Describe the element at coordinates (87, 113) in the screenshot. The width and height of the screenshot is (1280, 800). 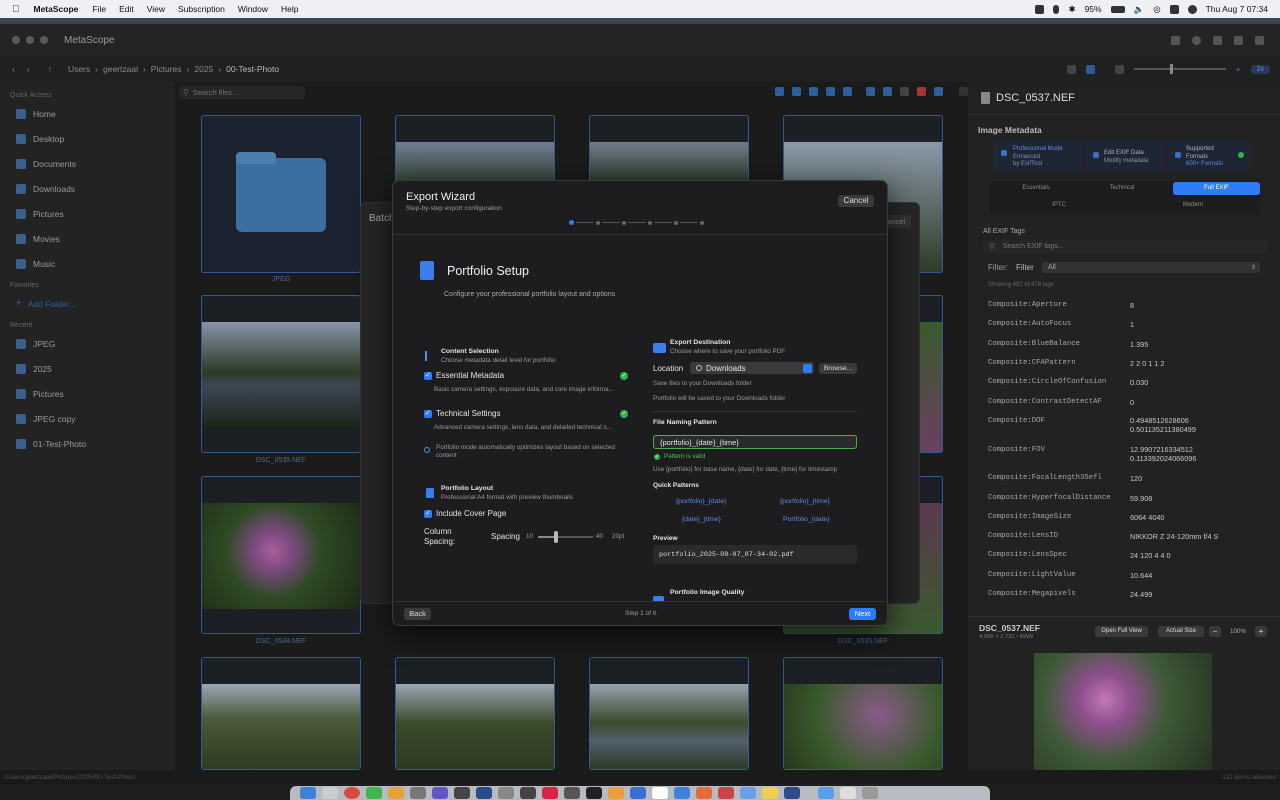
I see `sidebar-item-home: Home` at that location.